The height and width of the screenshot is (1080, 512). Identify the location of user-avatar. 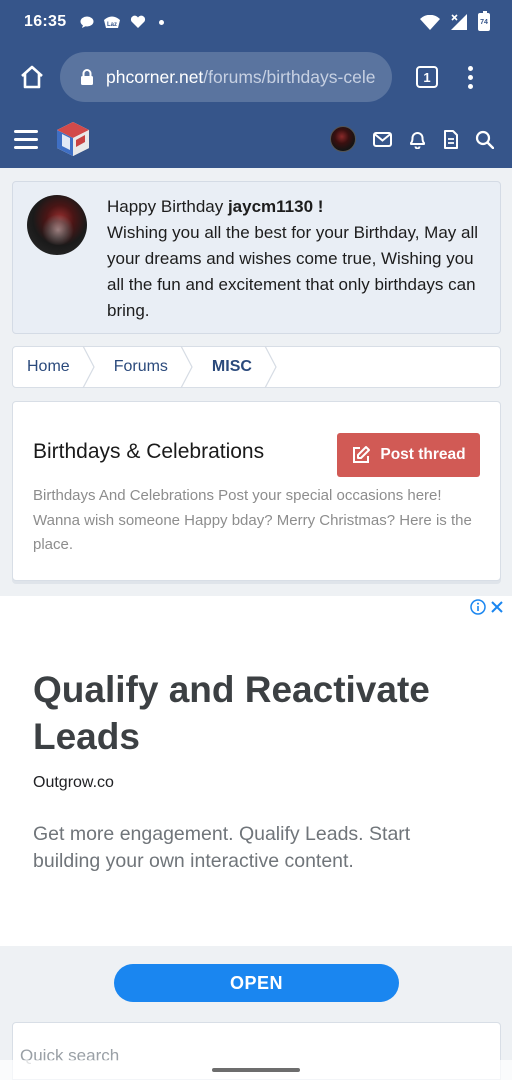
(343, 139).